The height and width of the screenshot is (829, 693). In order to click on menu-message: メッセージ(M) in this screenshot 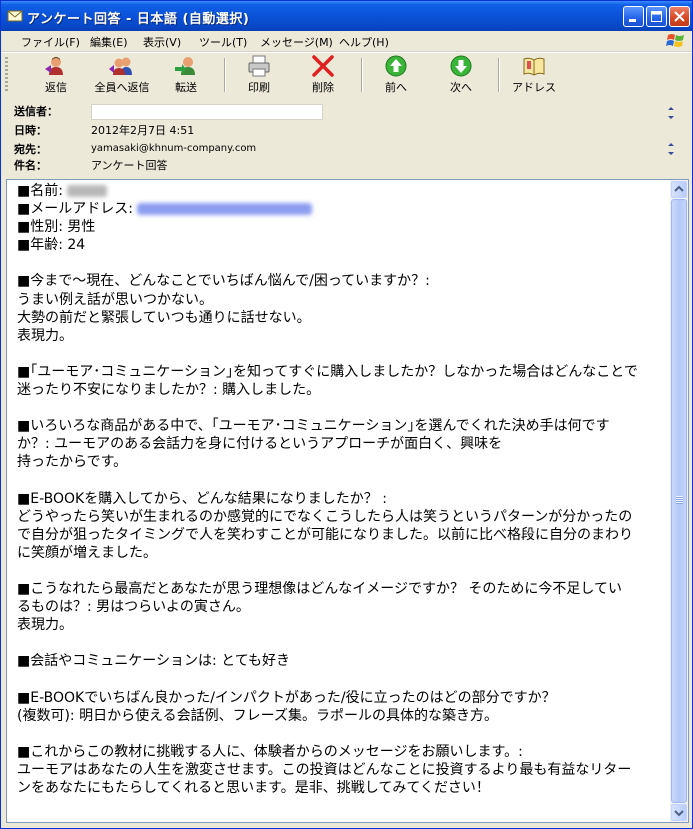, I will do `click(296, 42)`.